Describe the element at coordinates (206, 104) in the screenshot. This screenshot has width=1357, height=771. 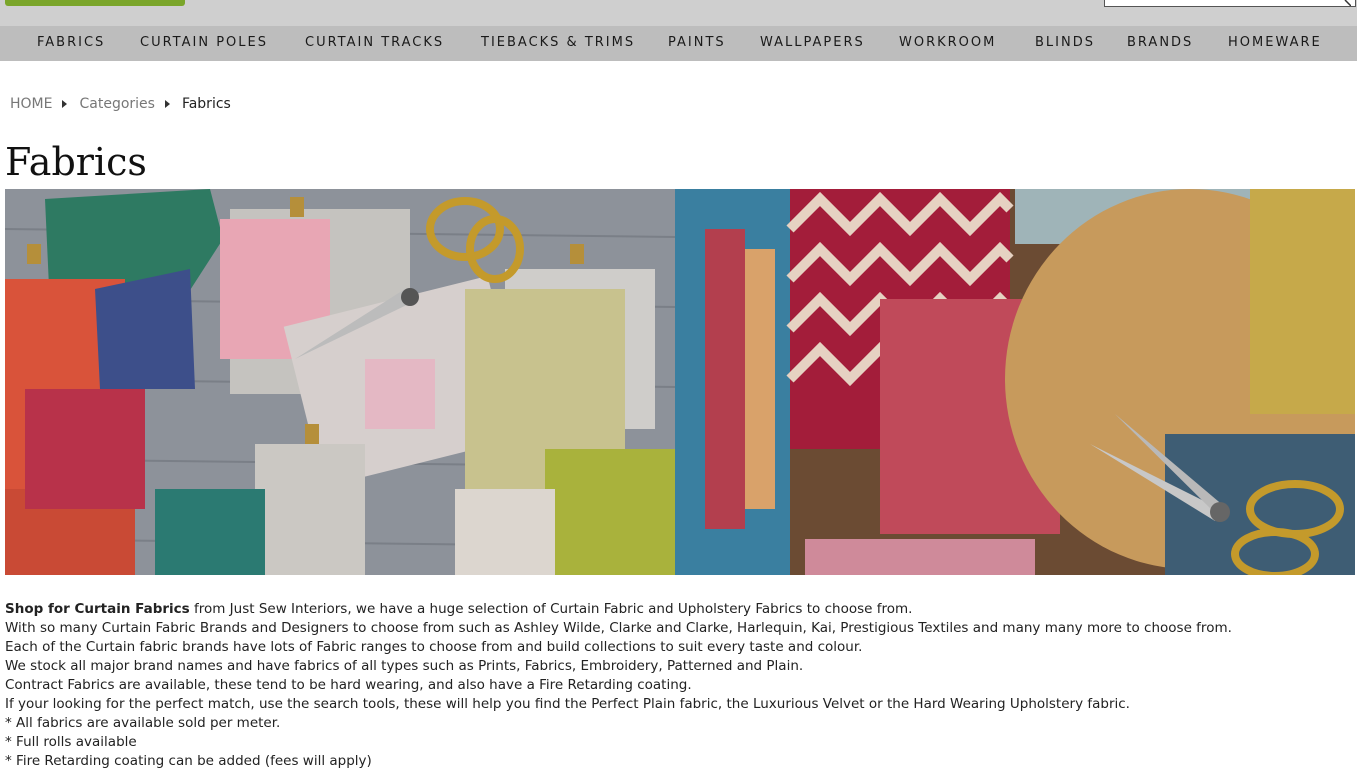
I see `breadcrumb-current: Fabrics` at that location.